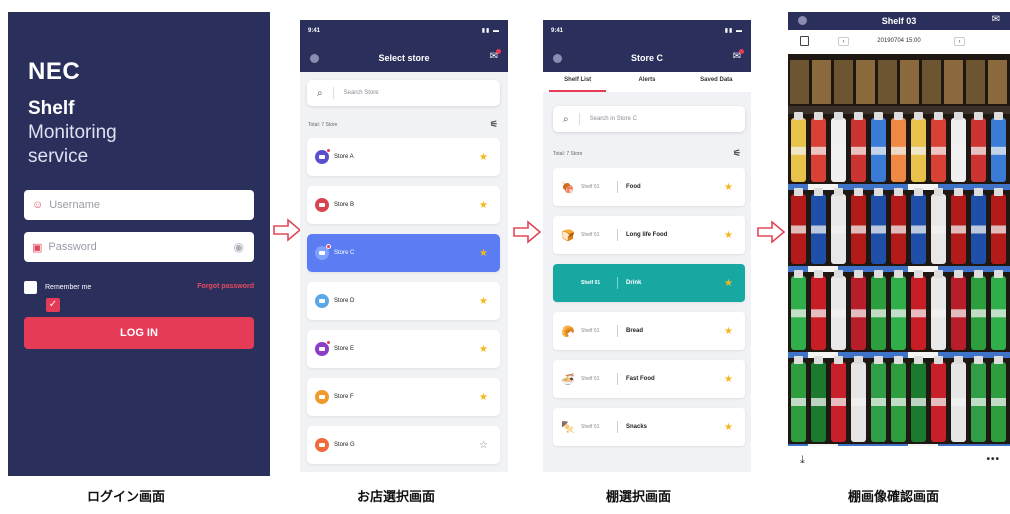 Image resolution: width=1010 pixels, height=514 pixels. What do you see at coordinates (647, 46) in the screenshot?
I see `app-header: 9:41 ▮▮ ▬ Store C ✉` at bounding box center [647, 46].